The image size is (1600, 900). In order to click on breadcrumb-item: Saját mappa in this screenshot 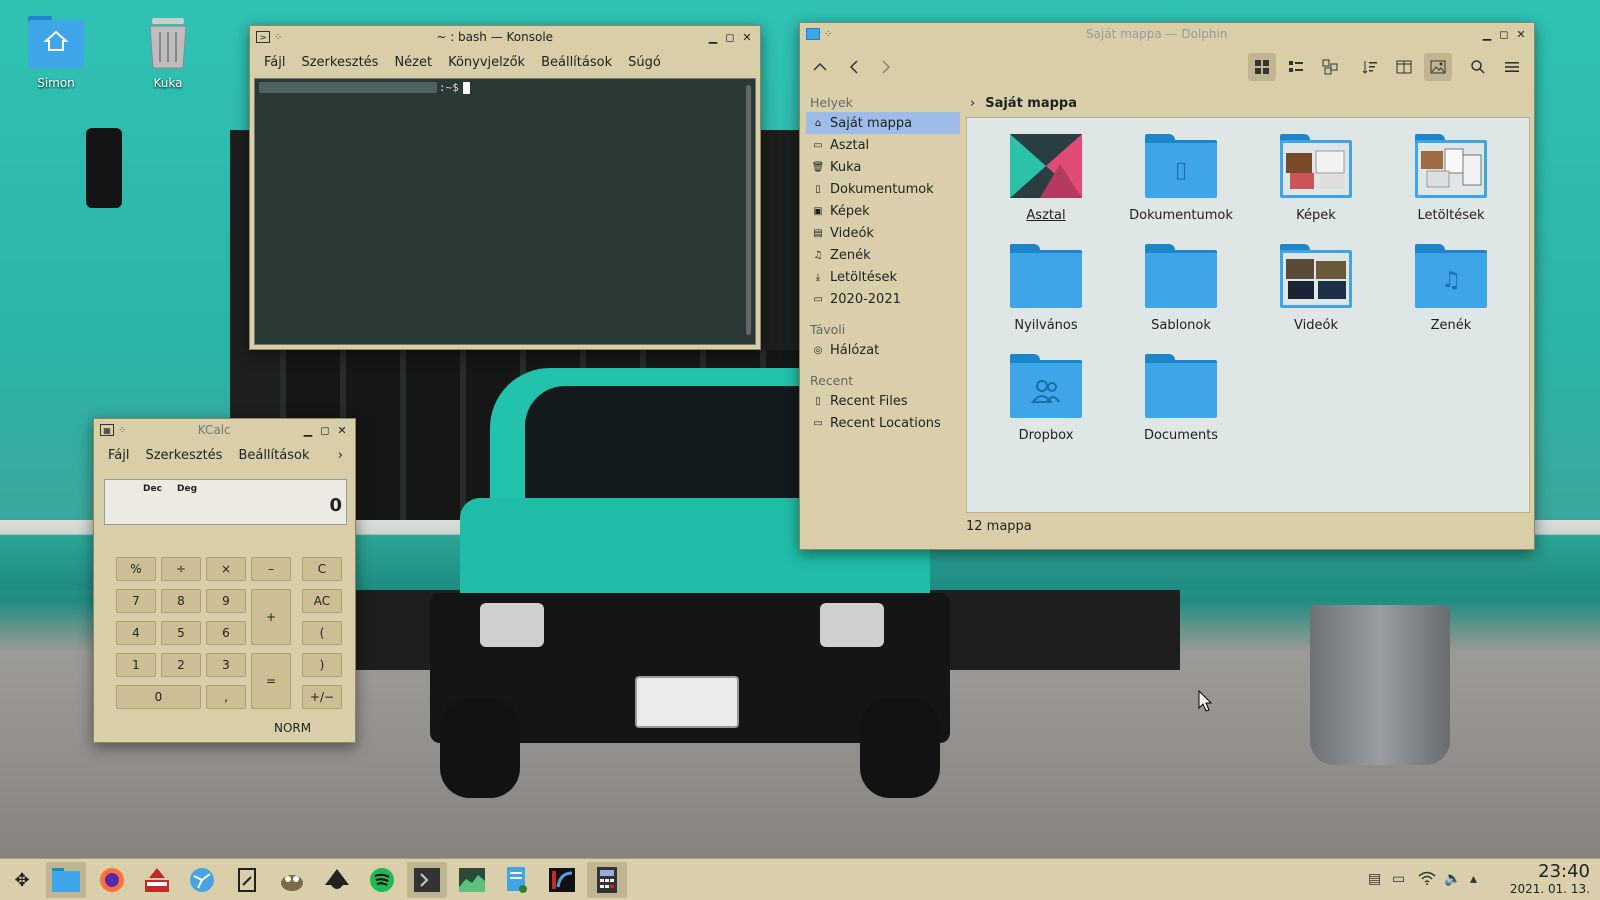, I will do `click(1031, 103)`.